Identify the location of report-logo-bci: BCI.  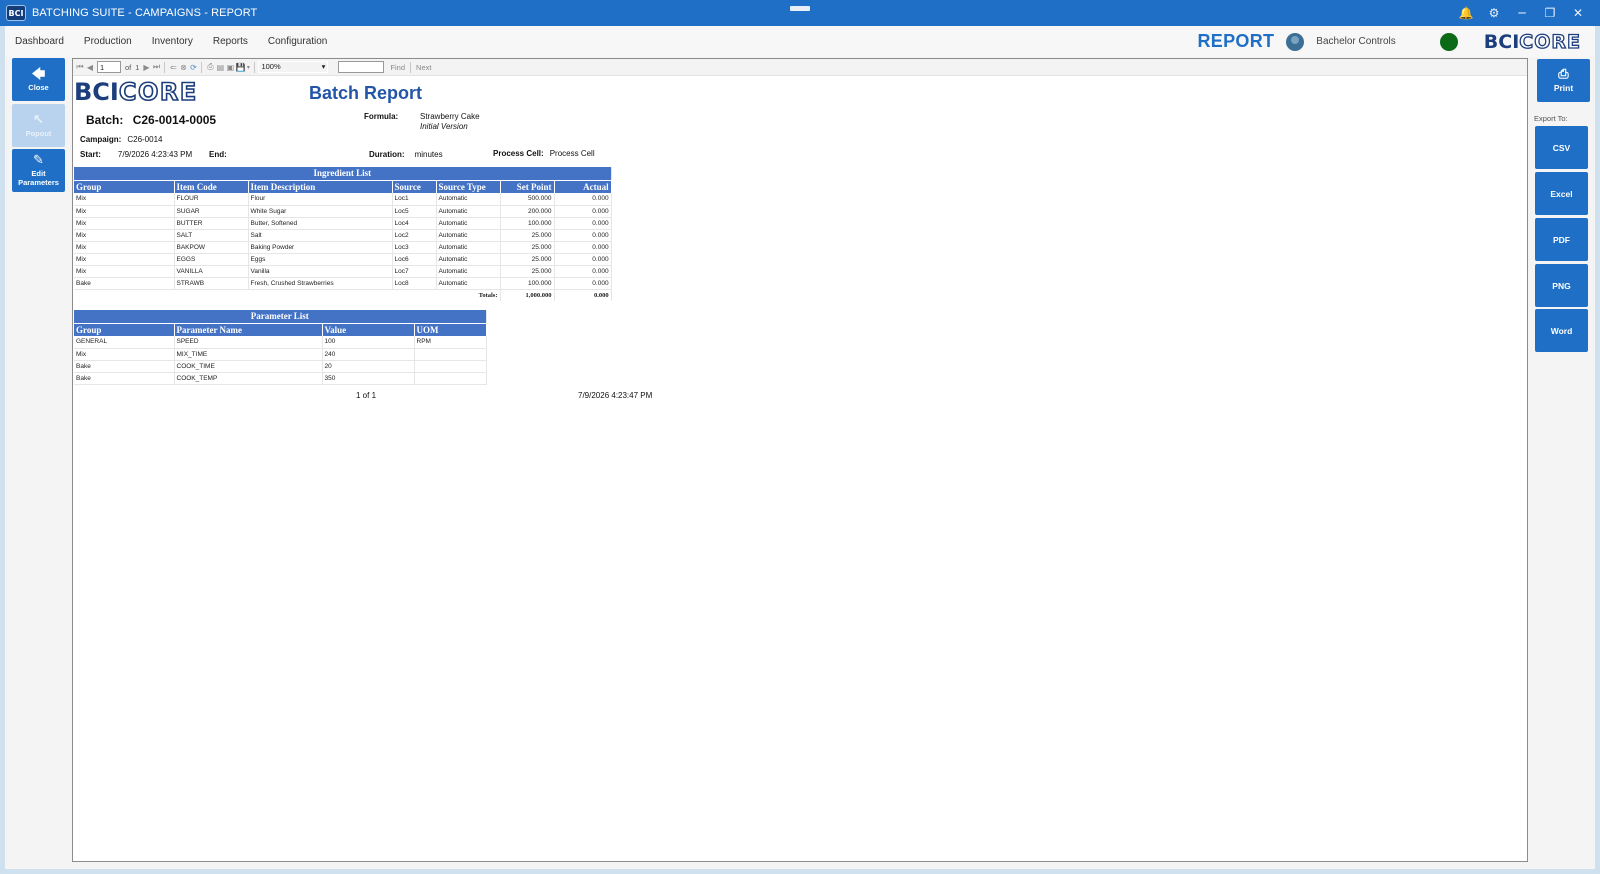
(96, 92).